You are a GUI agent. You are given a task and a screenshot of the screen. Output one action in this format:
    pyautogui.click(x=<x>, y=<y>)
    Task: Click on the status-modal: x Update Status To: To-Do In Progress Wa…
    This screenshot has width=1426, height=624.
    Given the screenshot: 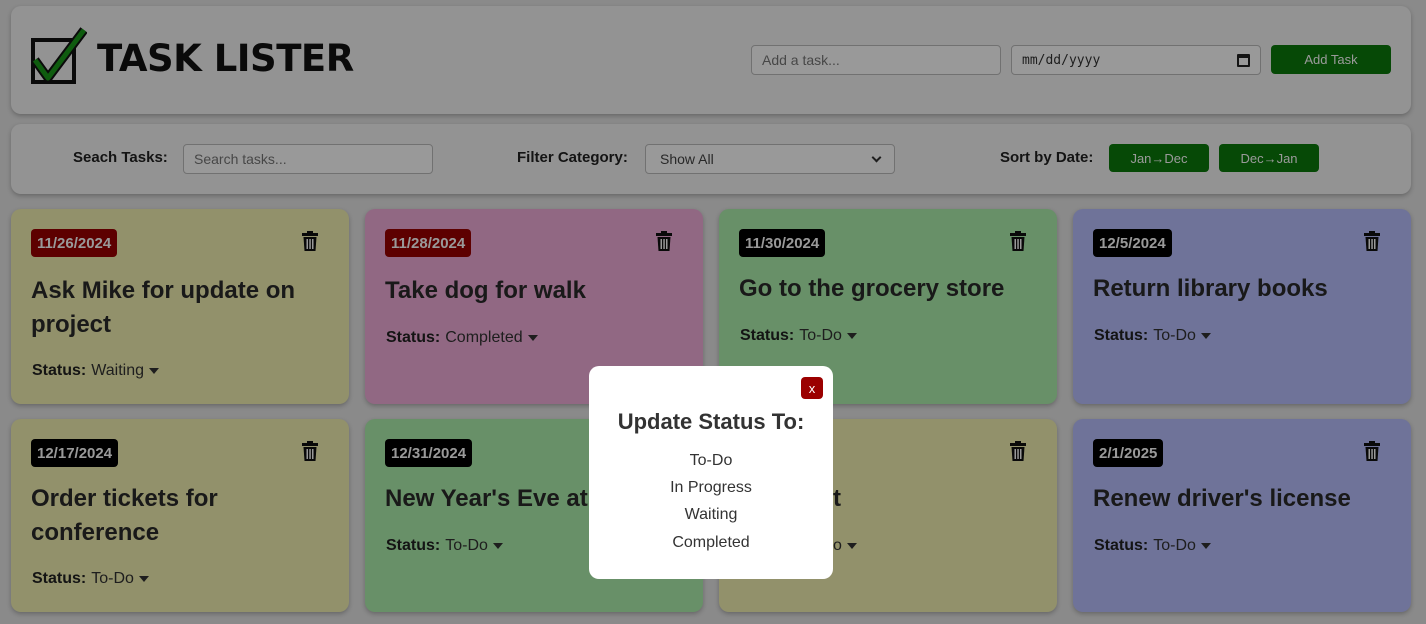 What is the action you would take?
    pyautogui.click(x=711, y=472)
    